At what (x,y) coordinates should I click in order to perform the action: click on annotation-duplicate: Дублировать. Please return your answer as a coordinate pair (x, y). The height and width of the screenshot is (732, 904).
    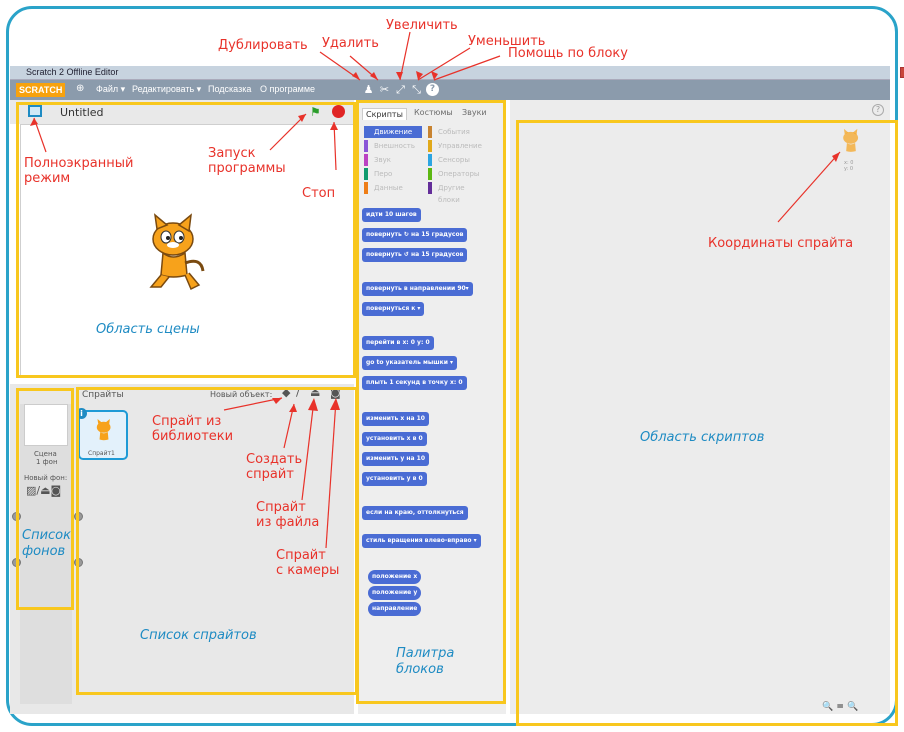
    Looking at the image, I should click on (263, 45).